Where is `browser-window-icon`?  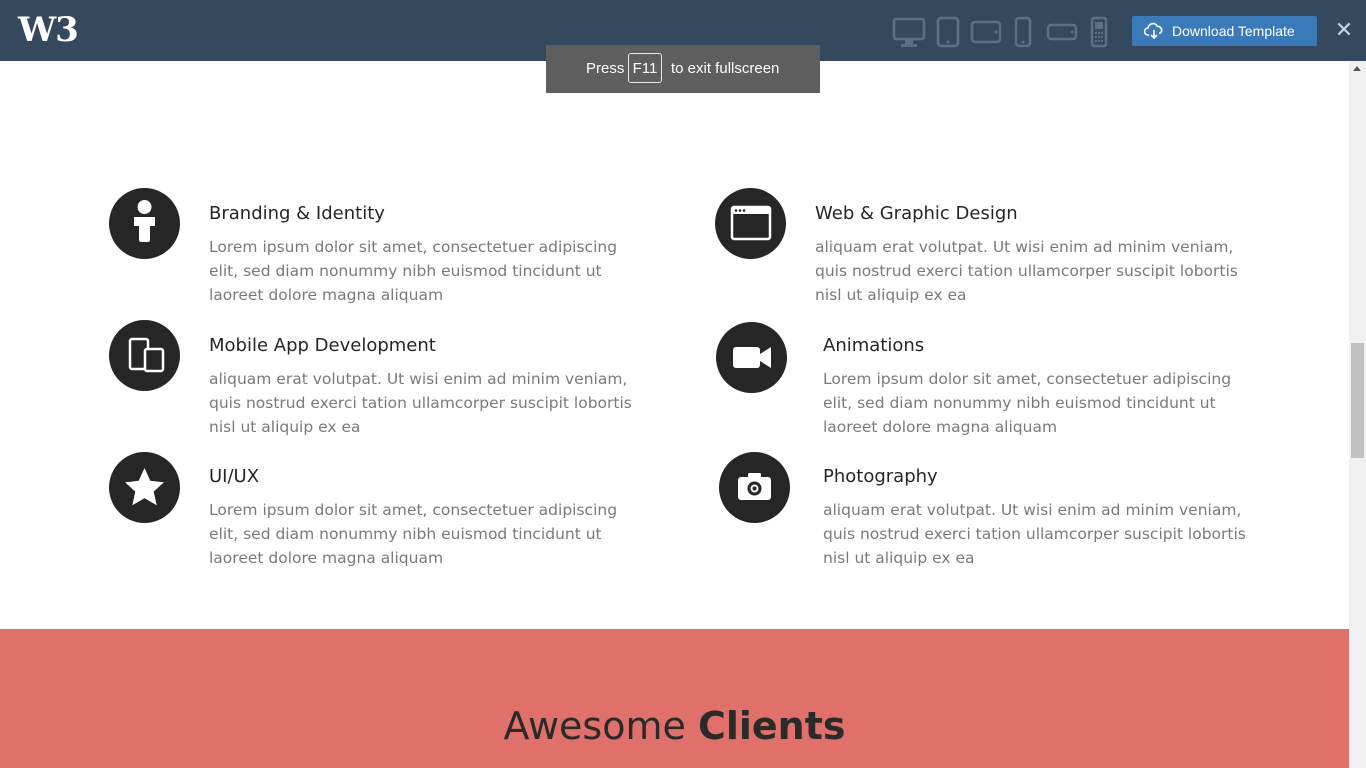
browser-window-icon is located at coordinates (751, 223).